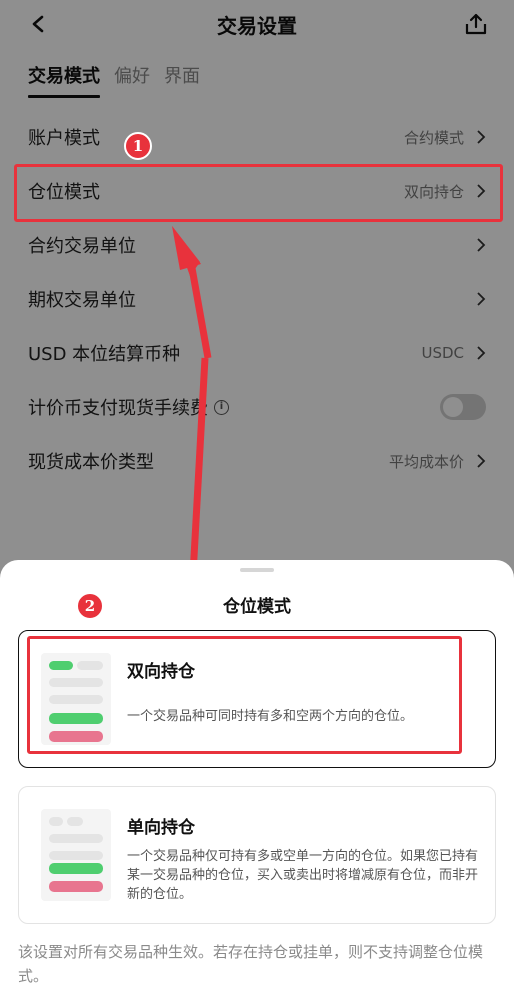  Describe the element at coordinates (90, 606) in the screenshot. I see `annotation-badge-2: 2` at that location.